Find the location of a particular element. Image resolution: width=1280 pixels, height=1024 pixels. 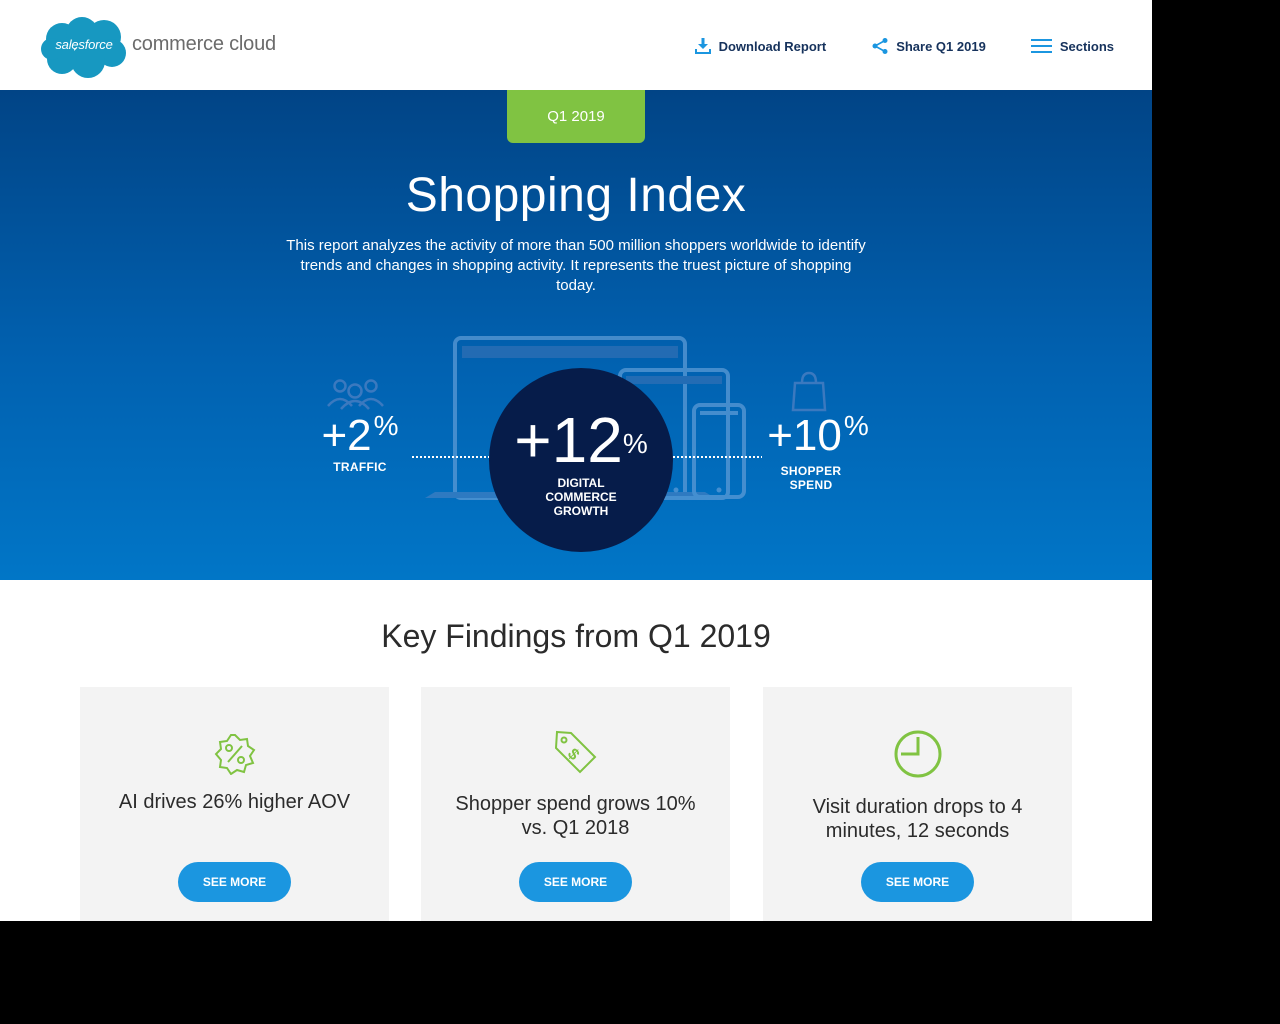

share-button: Share Q1 2019 is located at coordinates (928, 46).